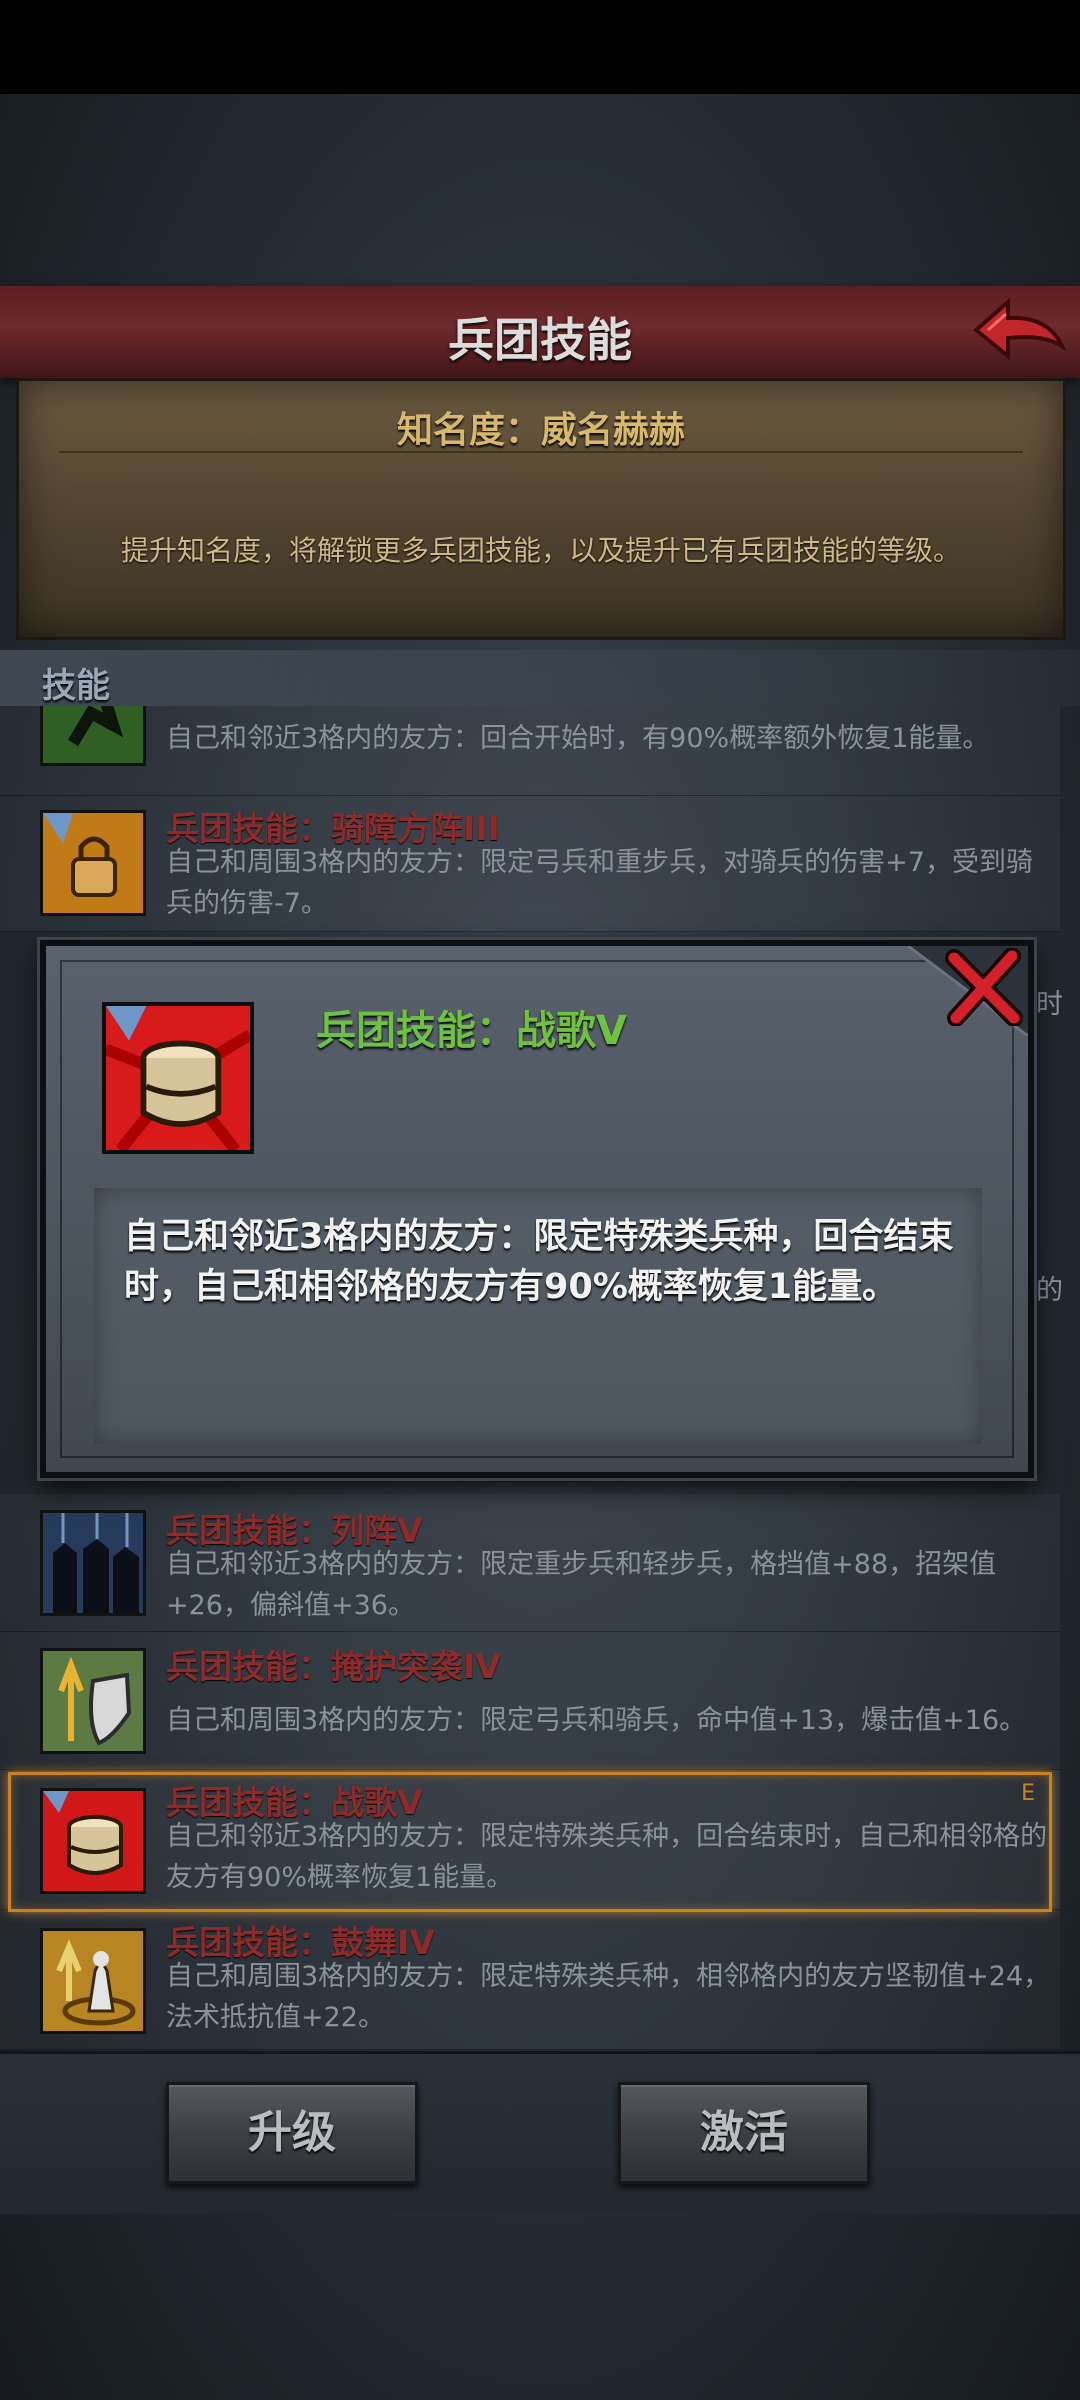 Image resolution: width=1080 pixels, height=2400 pixels. Describe the element at coordinates (540, 550) in the screenshot. I see `fame-description: 提升知名度，将解锁更多兵团技能，以及提升已有兵团技能的等级。` at that location.